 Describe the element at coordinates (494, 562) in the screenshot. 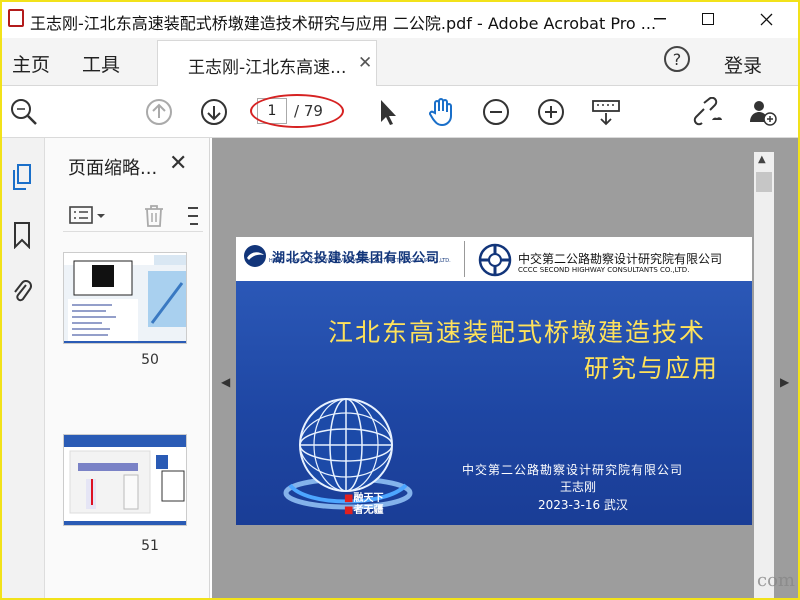

I see `page-bottom-area` at that location.